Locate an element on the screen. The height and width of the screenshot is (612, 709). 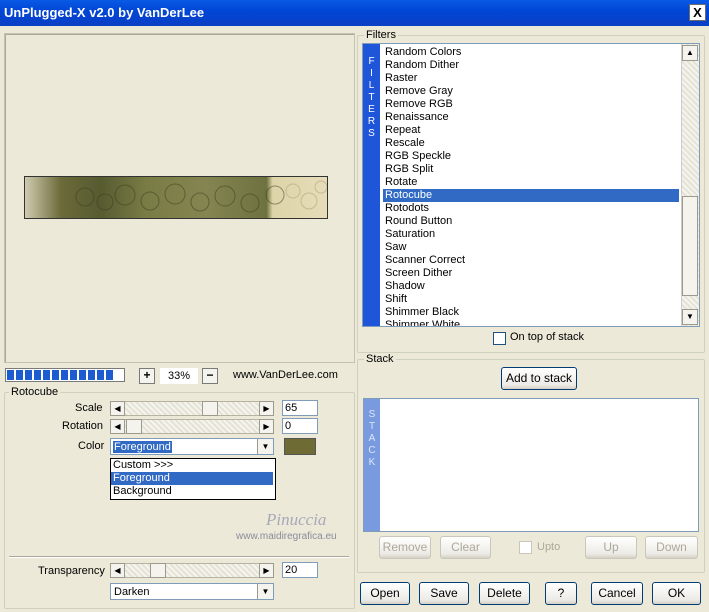
filter-item: Shimmer Black is located at coordinates (531, 312).